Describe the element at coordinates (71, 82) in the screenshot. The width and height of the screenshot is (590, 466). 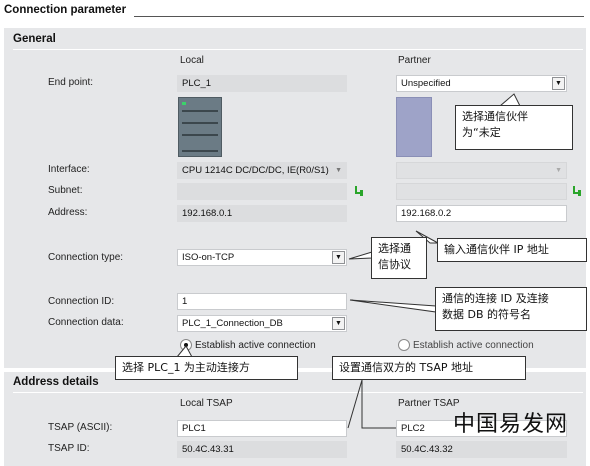
I see `end-point-label: End point:` at that location.